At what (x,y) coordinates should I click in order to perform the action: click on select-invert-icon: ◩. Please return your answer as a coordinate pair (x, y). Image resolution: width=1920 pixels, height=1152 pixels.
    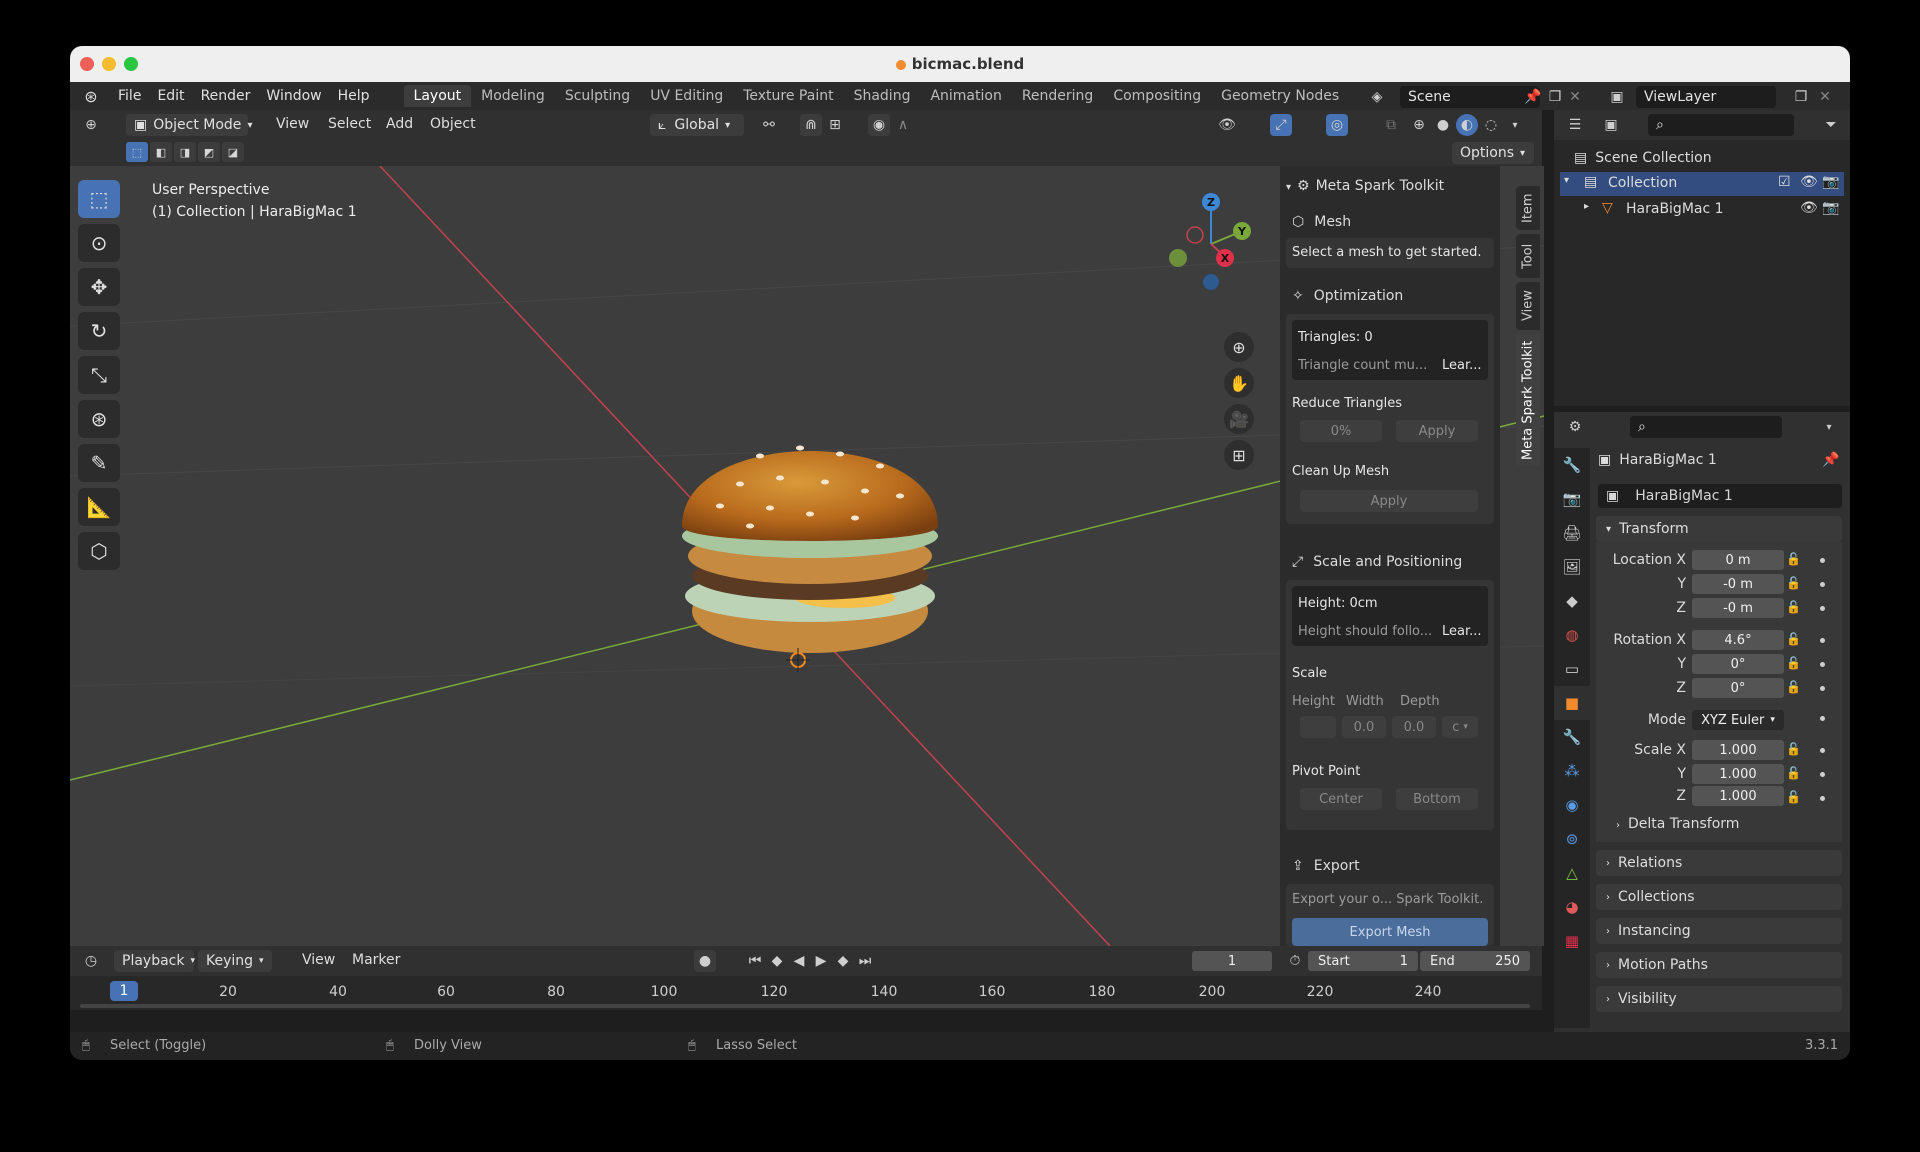
    Looking at the image, I should click on (209, 152).